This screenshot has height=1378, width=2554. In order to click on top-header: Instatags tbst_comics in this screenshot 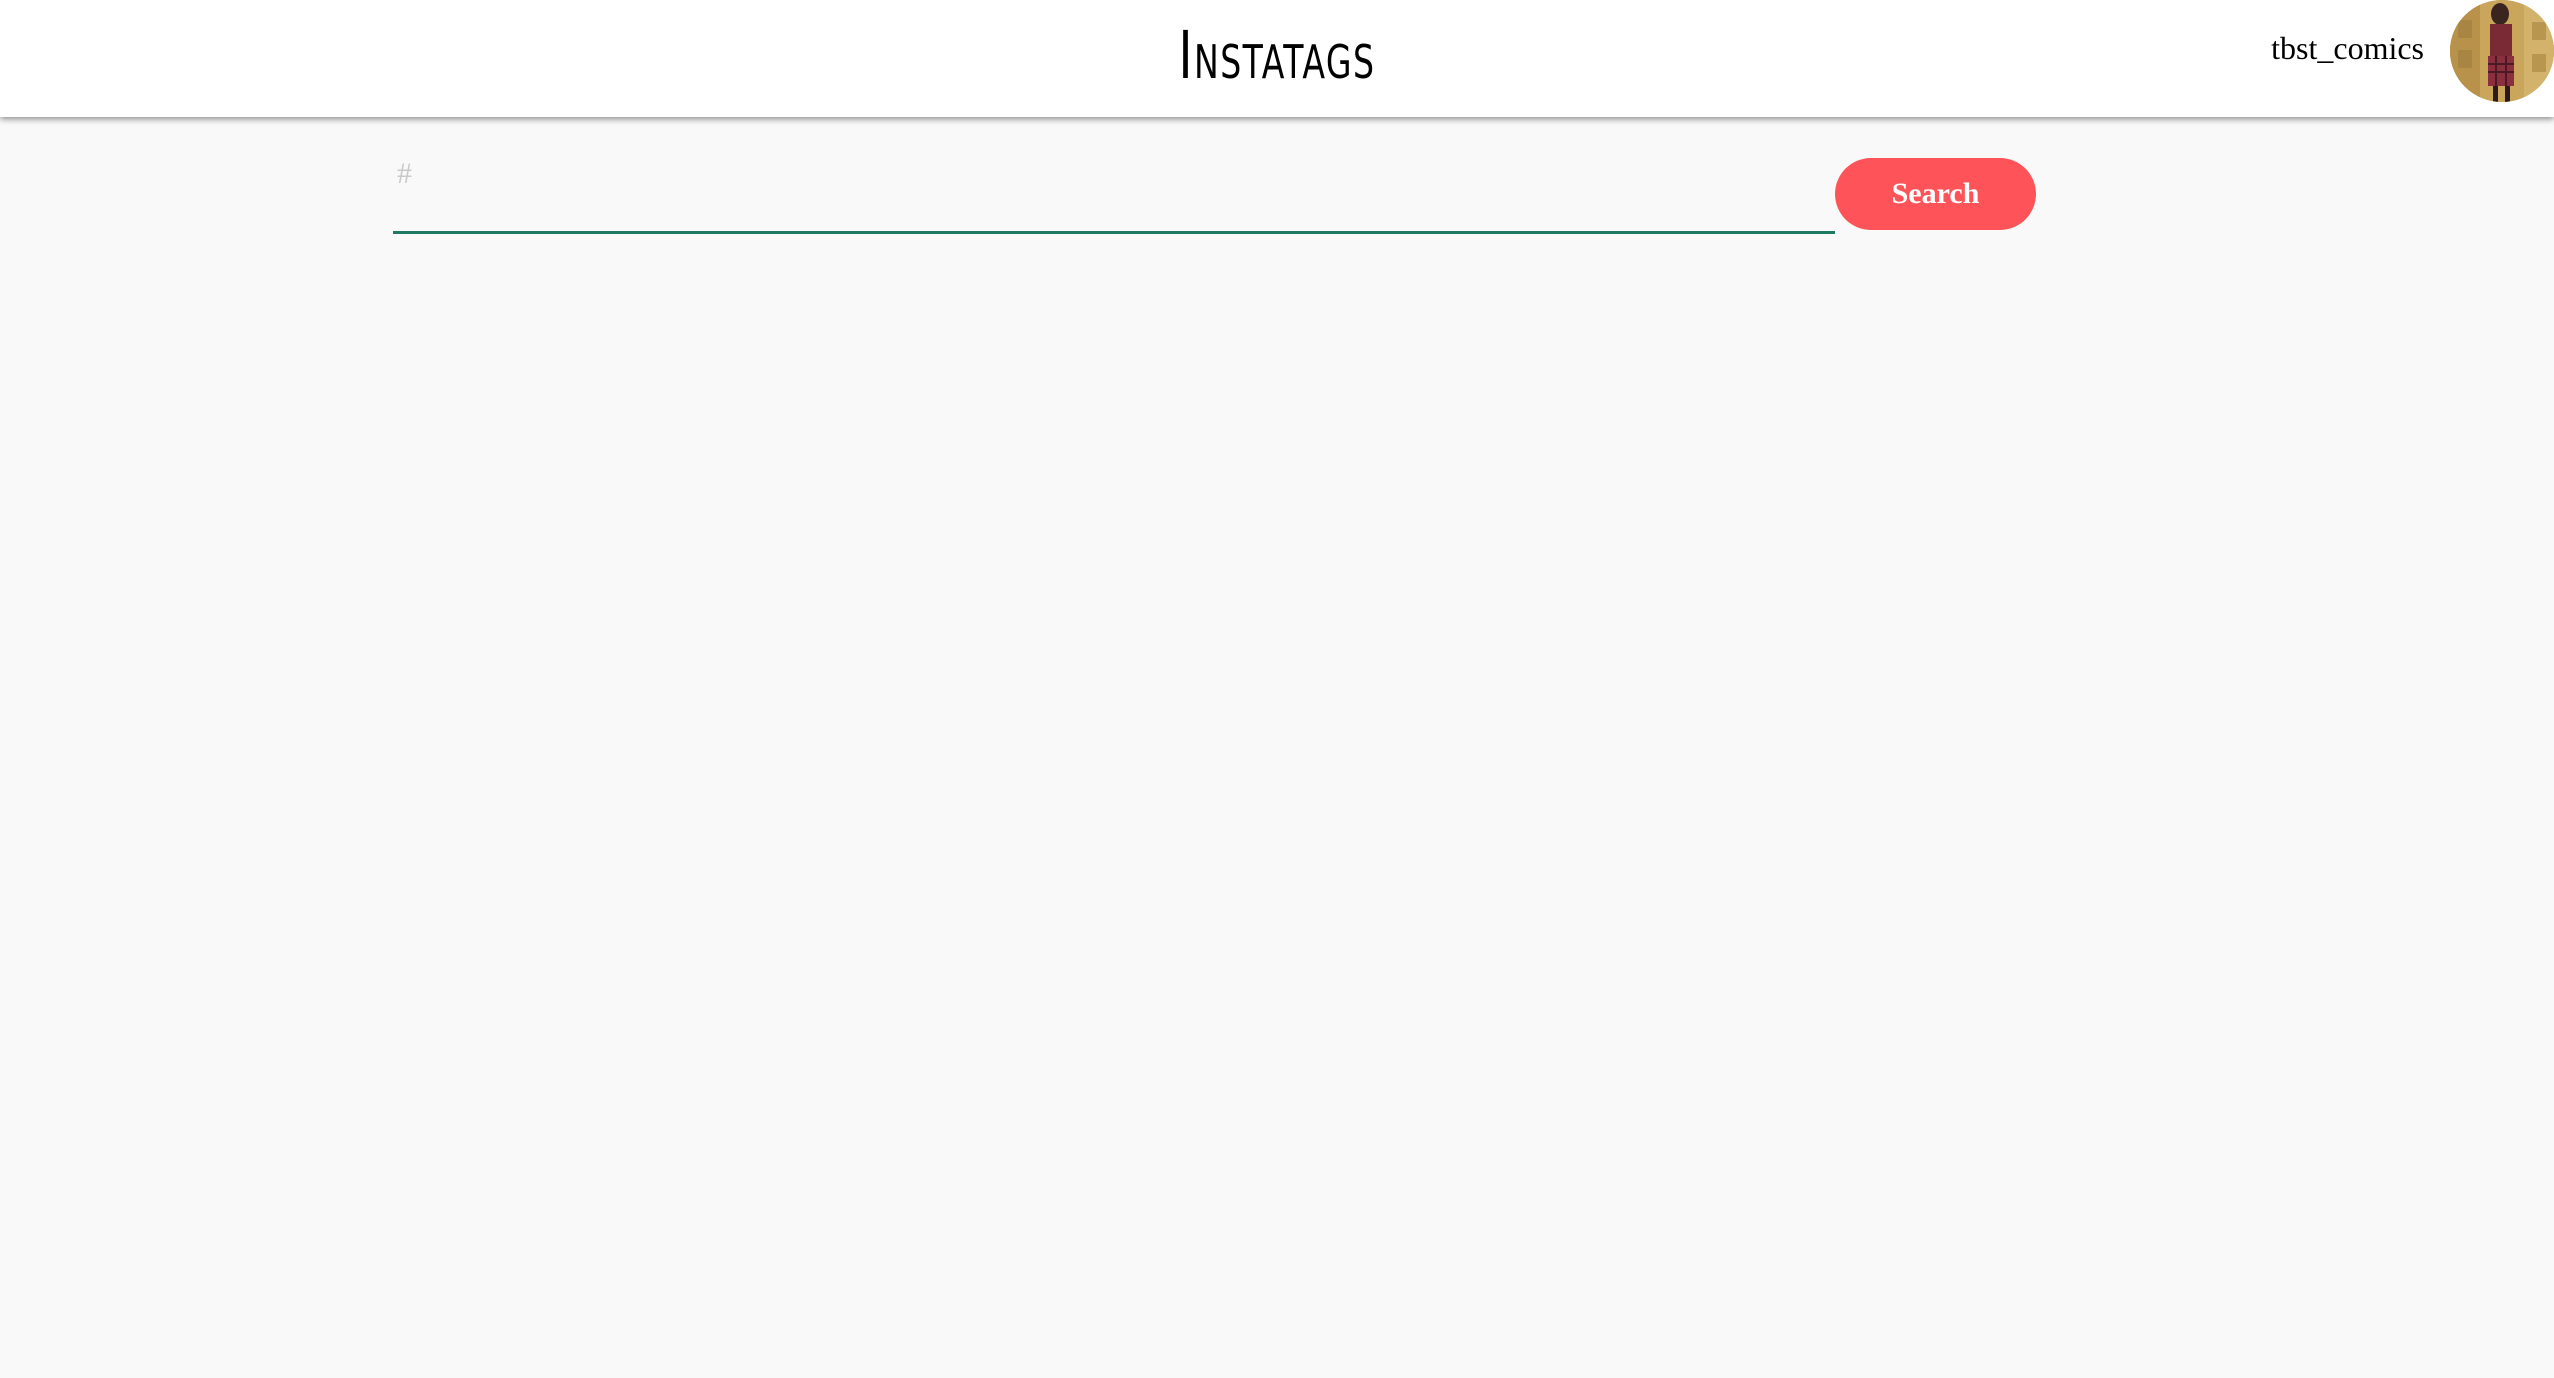, I will do `click(1277, 58)`.